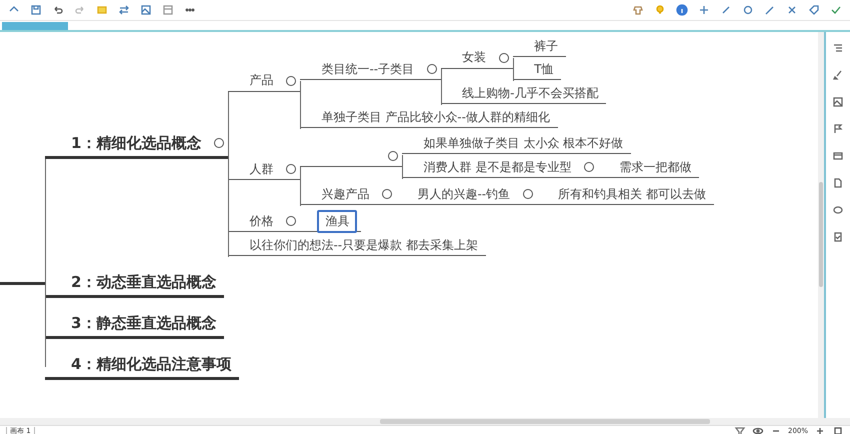 The width and height of the screenshot is (850, 434). I want to click on subtopic-label: T恤, so click(544, 69).